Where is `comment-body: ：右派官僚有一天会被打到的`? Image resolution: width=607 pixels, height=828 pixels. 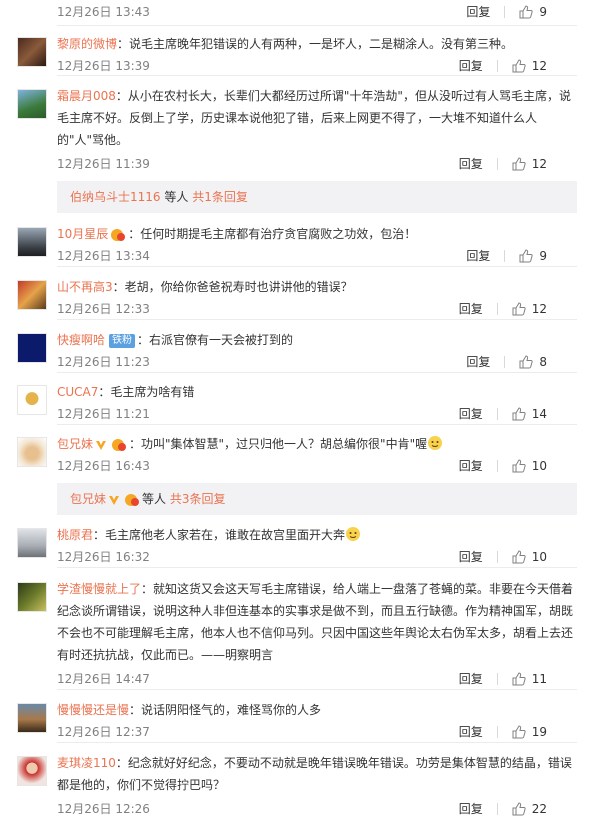 comment-body: ：右派官僚有一天会被打到的 is located at coordinates (215, 340).